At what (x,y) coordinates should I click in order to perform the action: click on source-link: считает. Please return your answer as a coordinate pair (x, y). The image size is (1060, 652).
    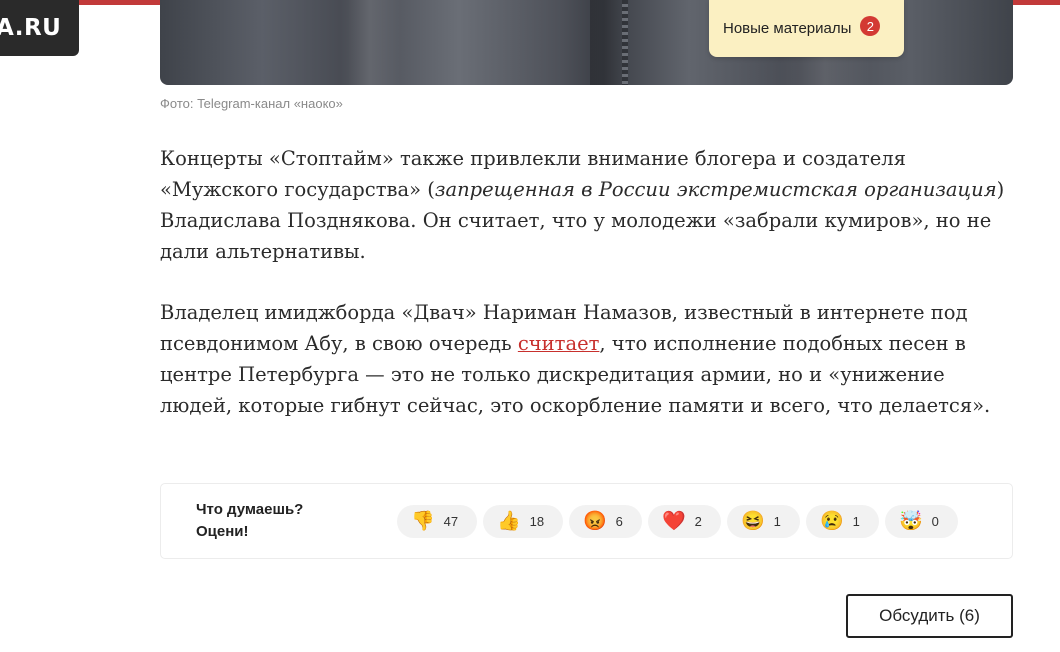
    Looking at the image, I should click on (559, 343).